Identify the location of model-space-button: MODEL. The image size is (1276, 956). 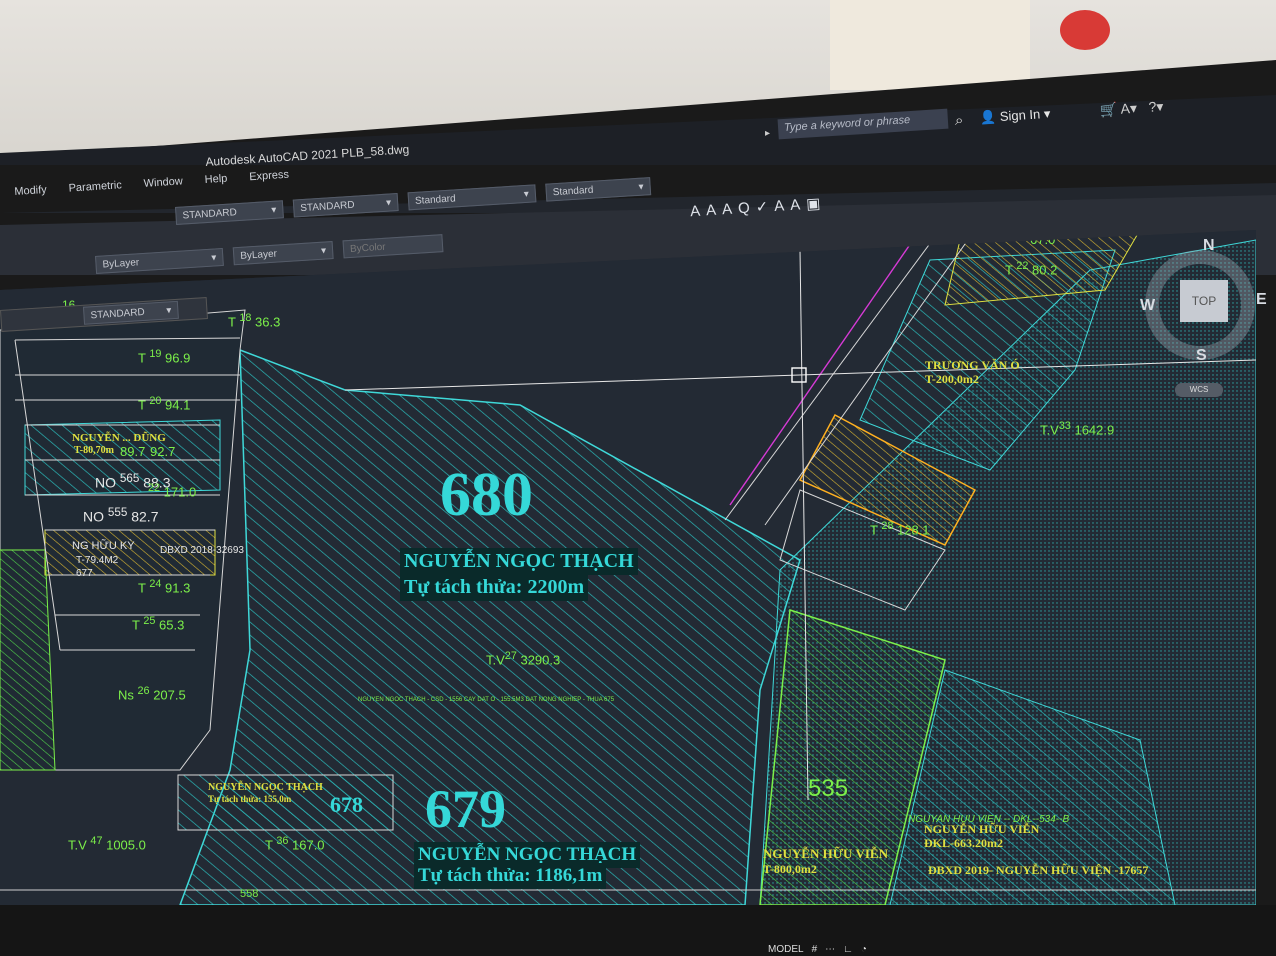
(786, 949).